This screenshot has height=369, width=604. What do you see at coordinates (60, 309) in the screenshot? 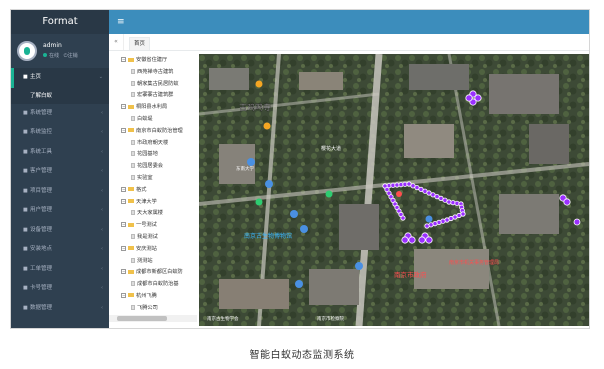
I see `sidebar-item: ■ 数据管理 ‹` at bounding box center [60, 309].